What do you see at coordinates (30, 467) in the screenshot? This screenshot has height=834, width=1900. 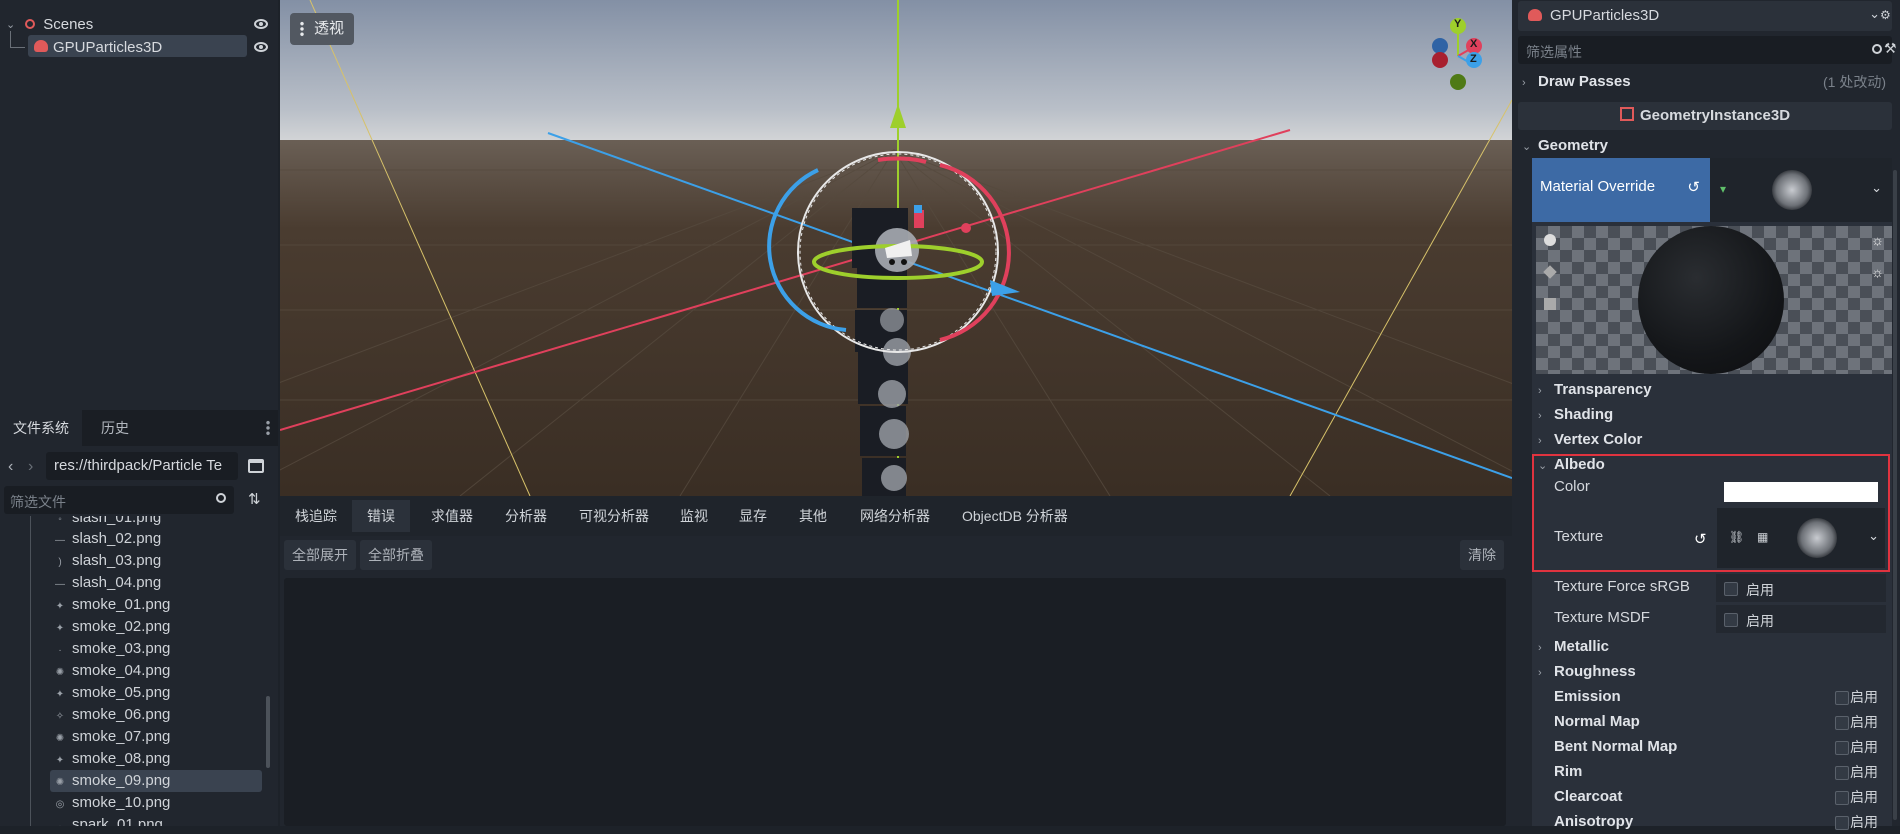 I see `forward-arrow-icon: ›` at bounding box center [30, 467].